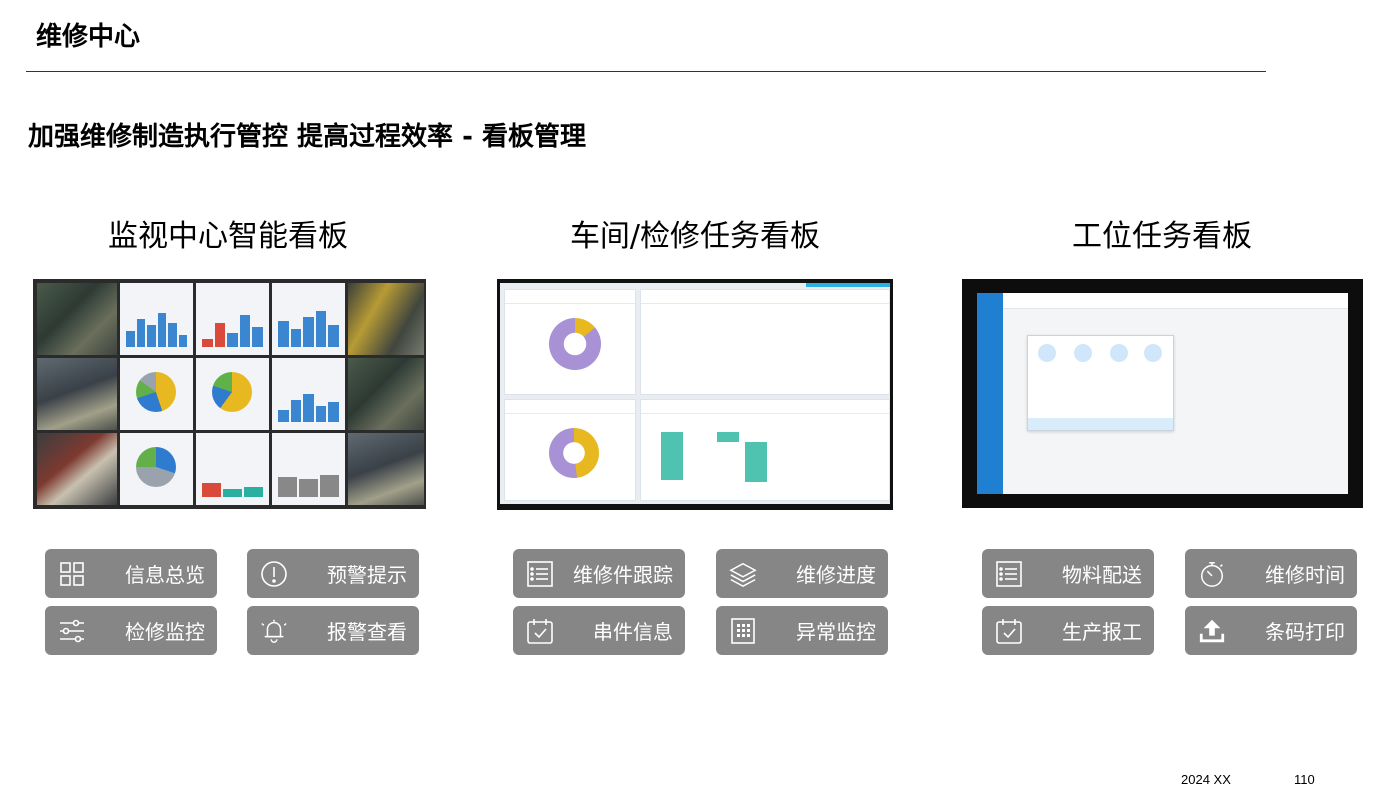 The width and height of the screenshot is (1398, 793). What do you see at coordinates (232, 469) in the screenshot?
I see `gauge-tile` at bounding box center [232, 469].